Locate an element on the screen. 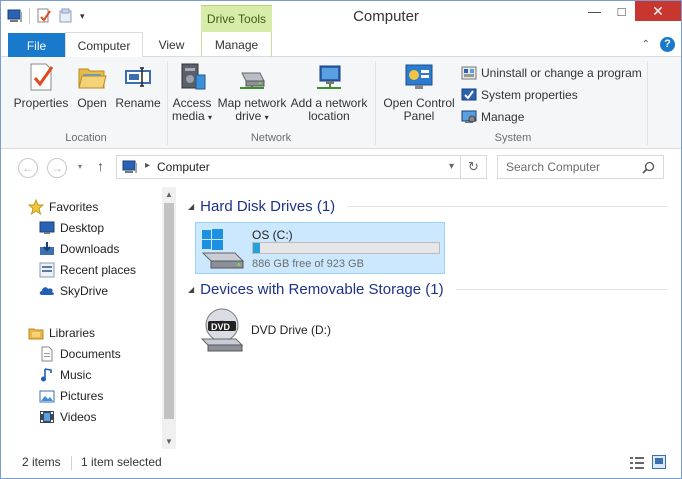  drive-os-c: OS (C:) 886 GB free of 923 GB is located at coordinates (320, 248).